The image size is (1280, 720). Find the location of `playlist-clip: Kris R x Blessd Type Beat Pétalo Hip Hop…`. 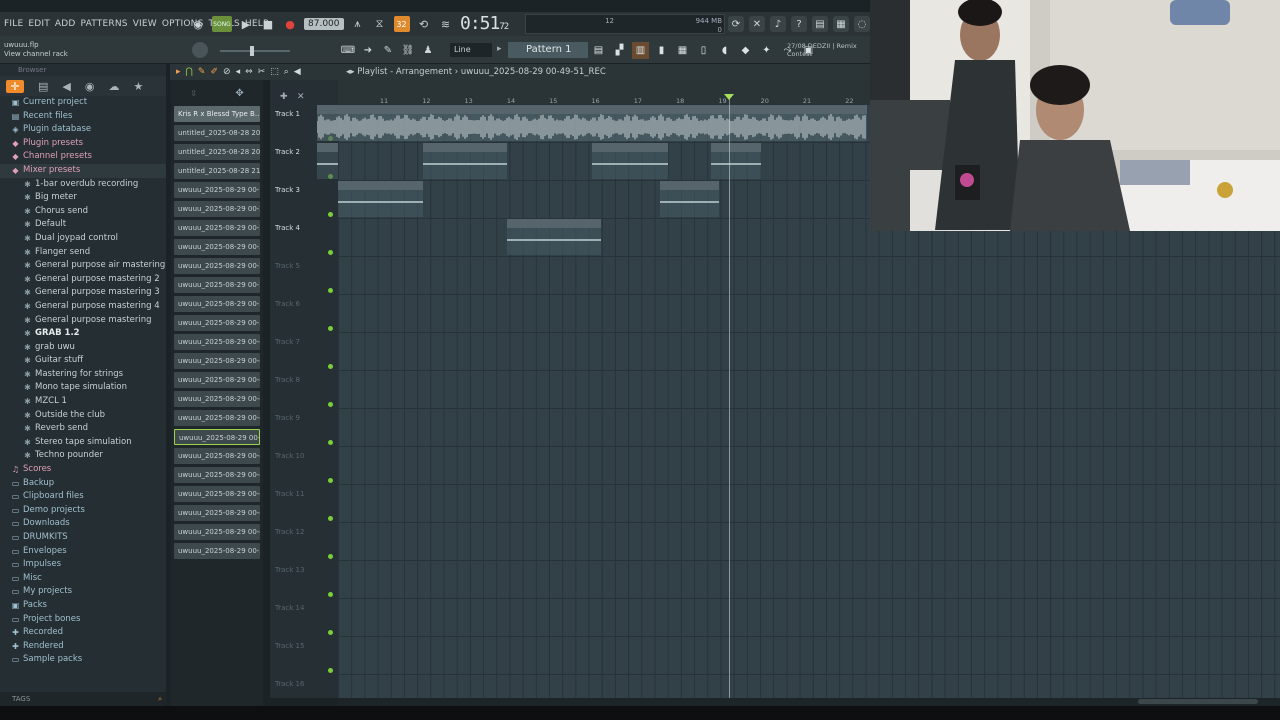

playlist-clip: Kris R x Blessd Type Beat Pétalo Hip Hop… is located at coordinates (592, 123).